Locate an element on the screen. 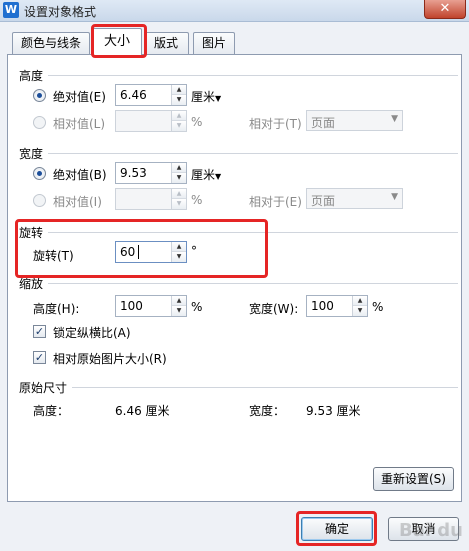 This screenshot has height=551, width=469. height-absolute-radio is located at coordinates (39, 95).